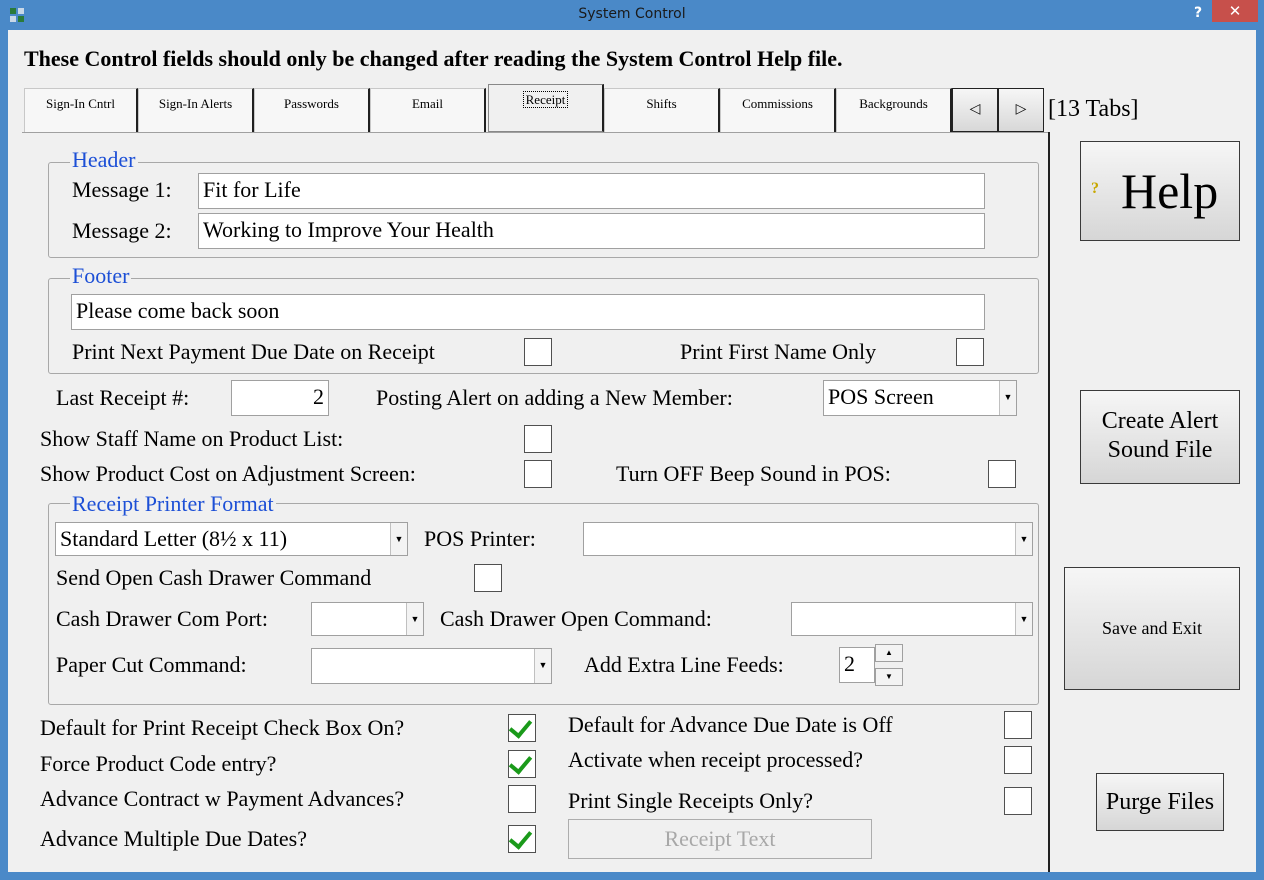  I want to click on tab-scroll-right-button: ▷, so click(1021, 110).